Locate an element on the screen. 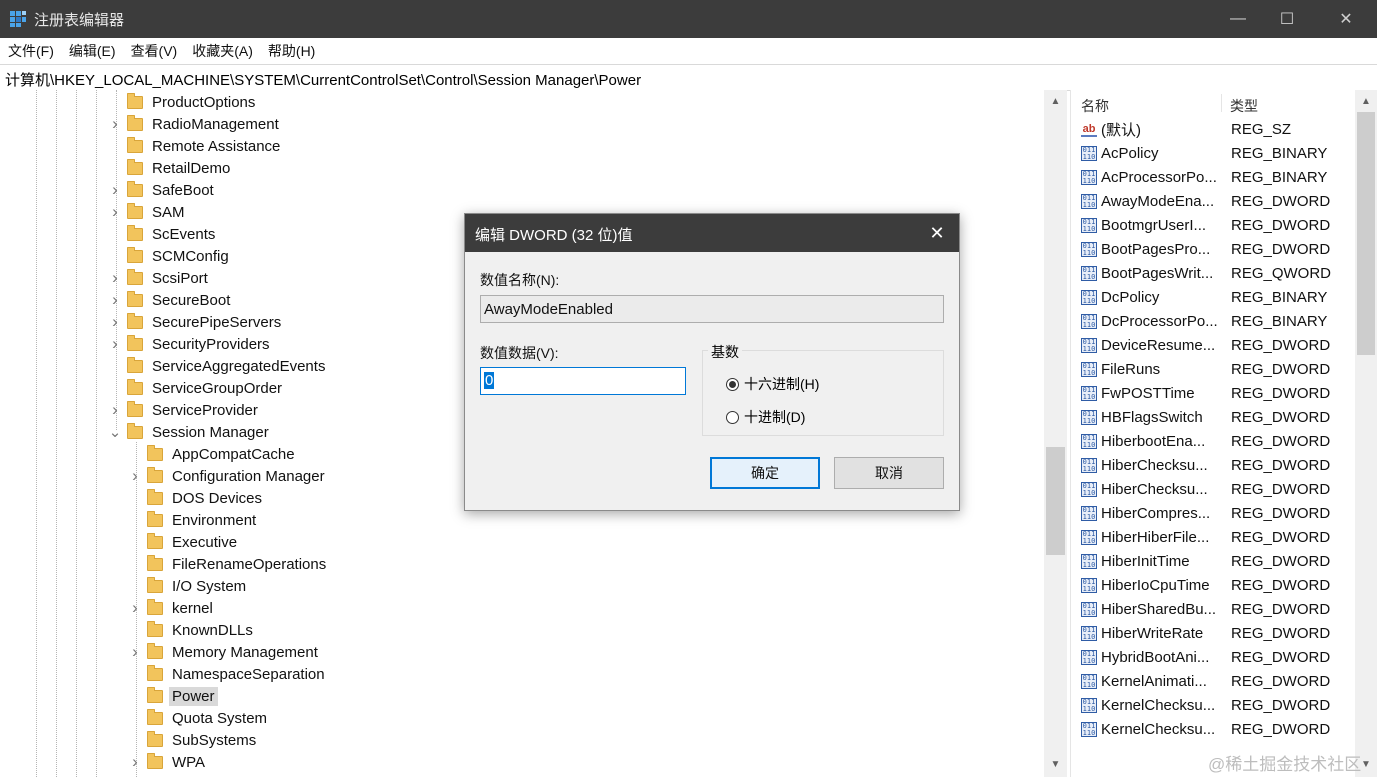 Image resolution: width=1377 pixels, height=777 pixels. radio-hex-label: 十六进制(H) is located at coordinates (781, 384).